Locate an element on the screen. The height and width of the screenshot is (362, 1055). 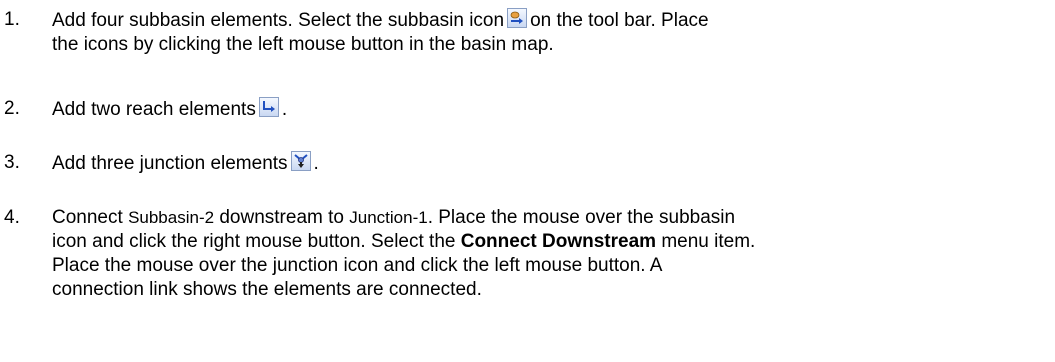
step-text-part: Add two reach elements is located at coordinates (154, 109).